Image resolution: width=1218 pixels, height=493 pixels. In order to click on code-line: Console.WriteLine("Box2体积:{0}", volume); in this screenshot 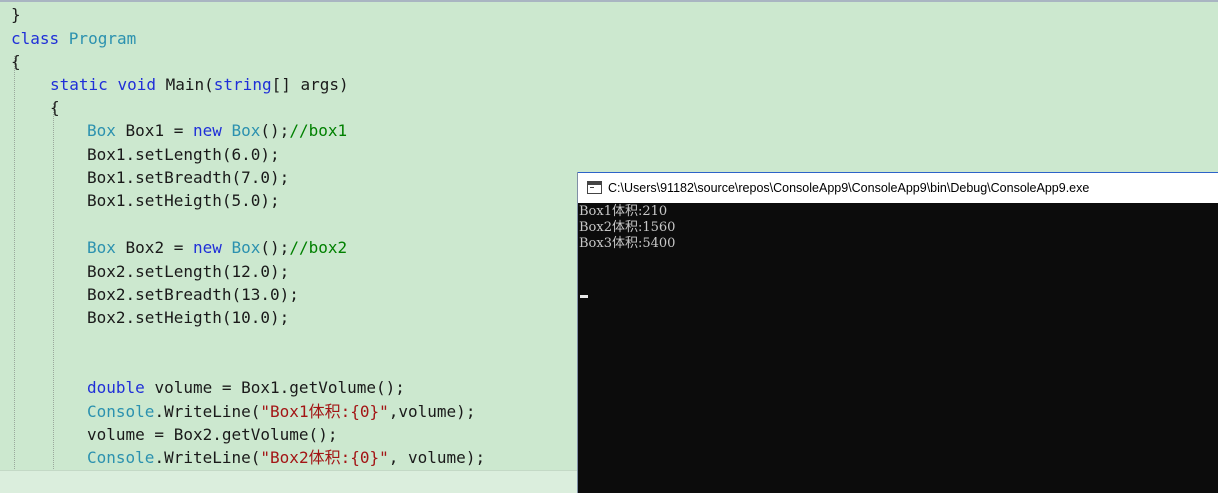, I will do `click(286, 457)`.